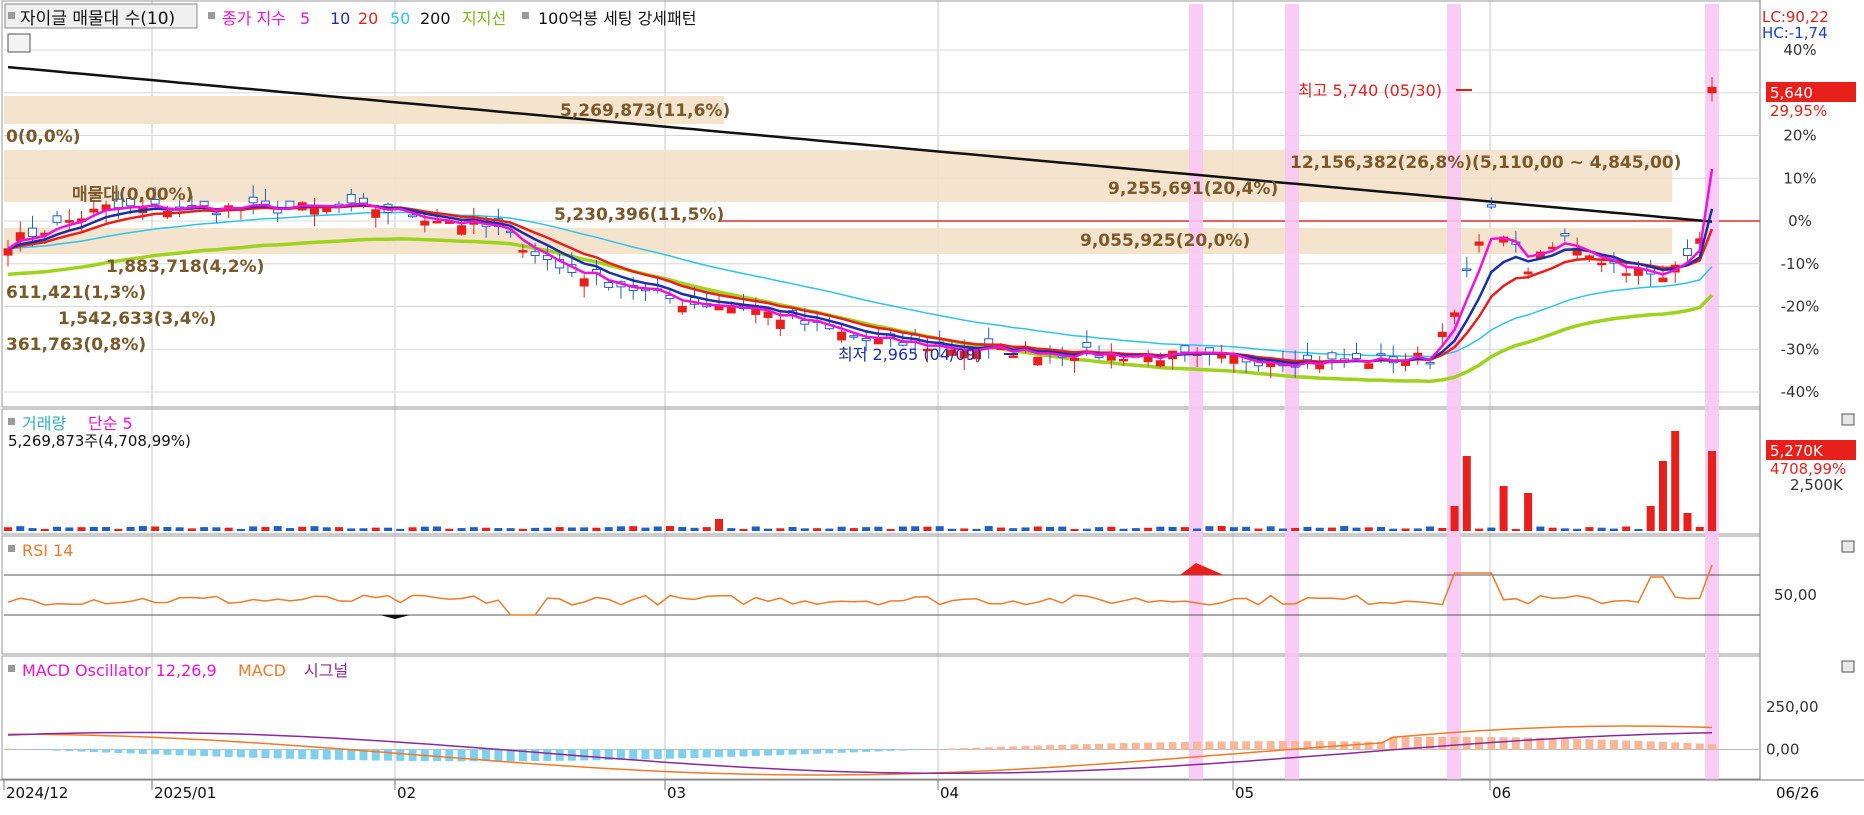 Image resolution: width=1864 pixels, height=815 pixels. I want to click on volume-profile-label: 5,269,873(11,6%), so click(645, 111).